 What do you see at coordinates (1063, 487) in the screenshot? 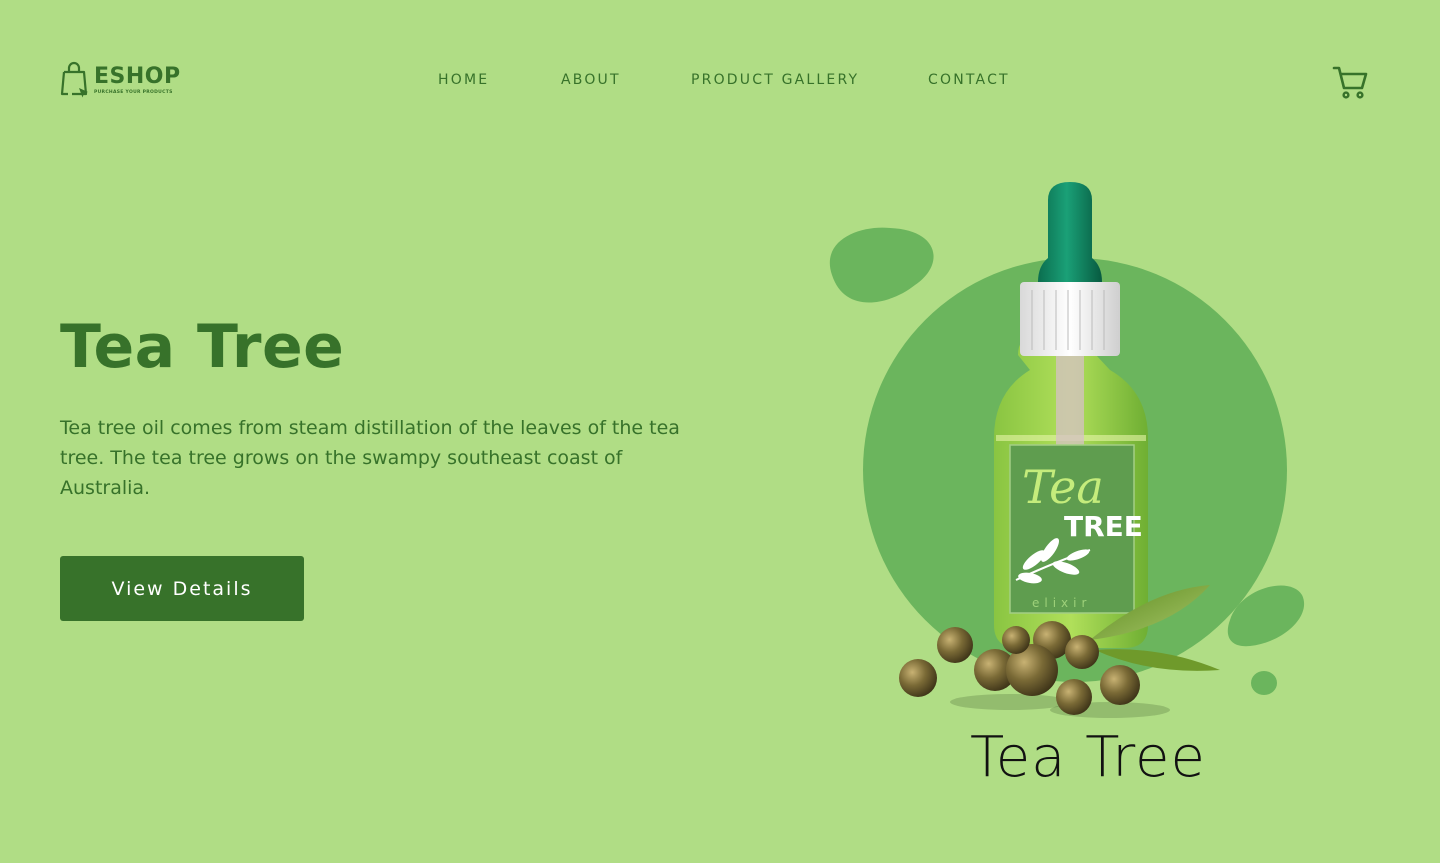
I see `label-script: Tea` at bounding box center [1063, 487].